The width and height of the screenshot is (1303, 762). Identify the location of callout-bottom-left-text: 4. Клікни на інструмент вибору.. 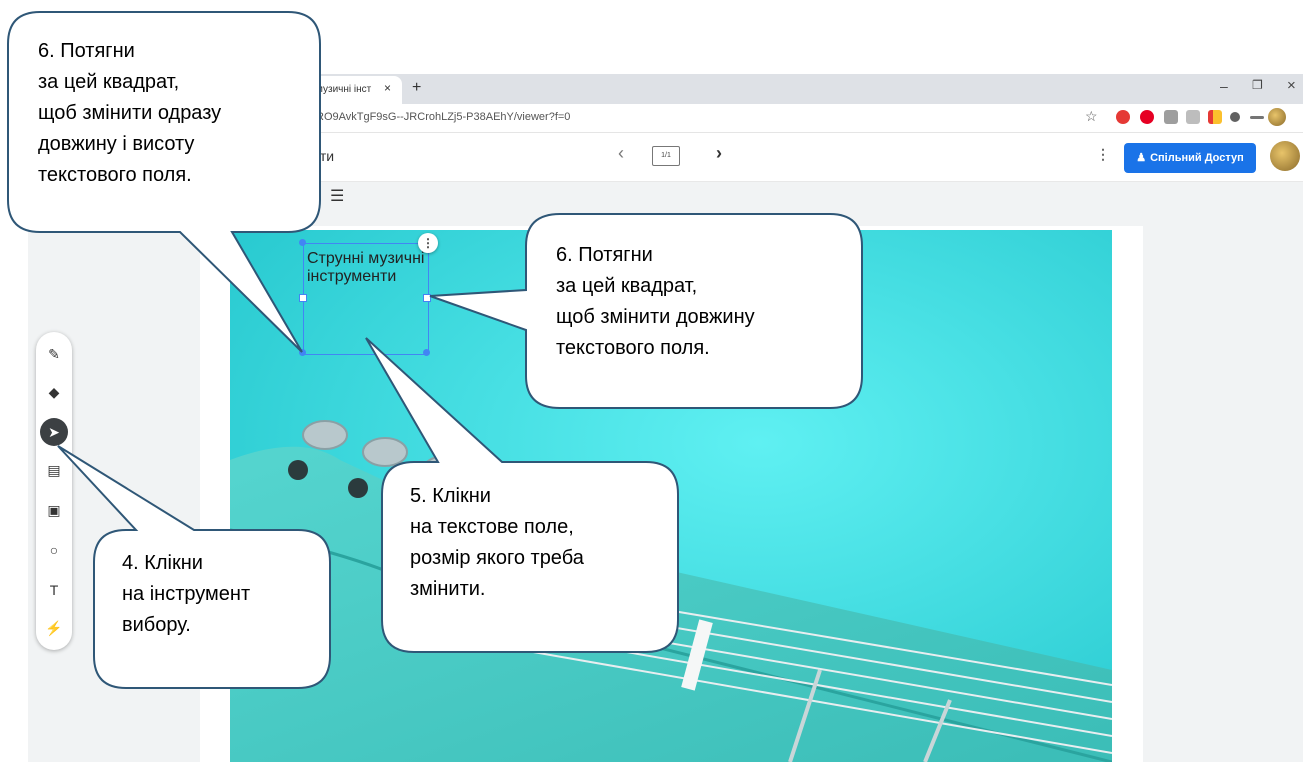
(186, 594).